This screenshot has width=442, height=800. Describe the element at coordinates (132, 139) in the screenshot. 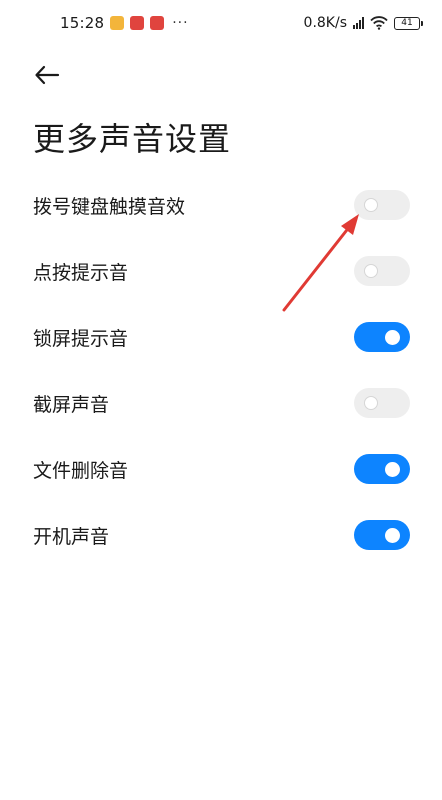

I see `page-title: 更多声音设置` at that location.